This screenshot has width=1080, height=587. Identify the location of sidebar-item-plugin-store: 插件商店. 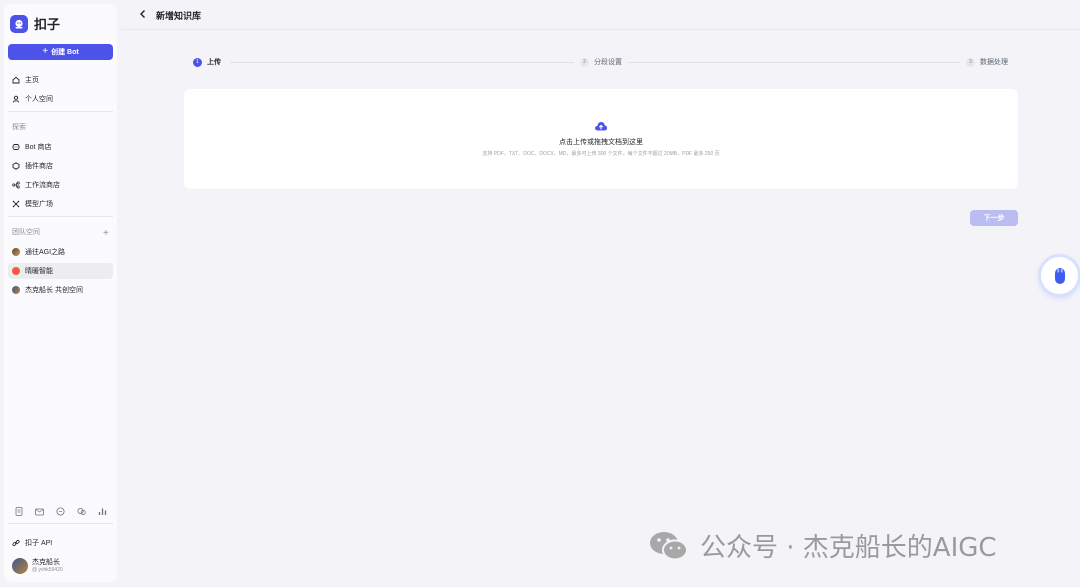
(60, 166).